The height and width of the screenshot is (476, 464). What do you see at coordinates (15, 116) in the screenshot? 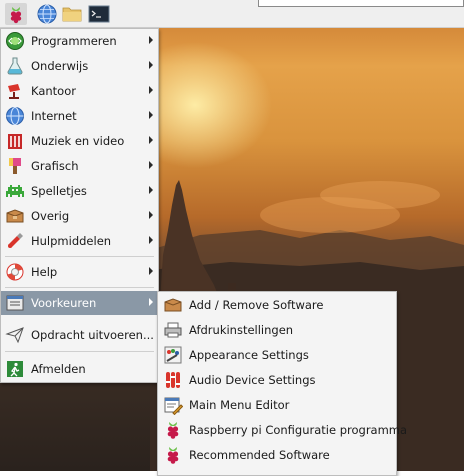
I see `internet-icon` at bounding box center [15, 116].